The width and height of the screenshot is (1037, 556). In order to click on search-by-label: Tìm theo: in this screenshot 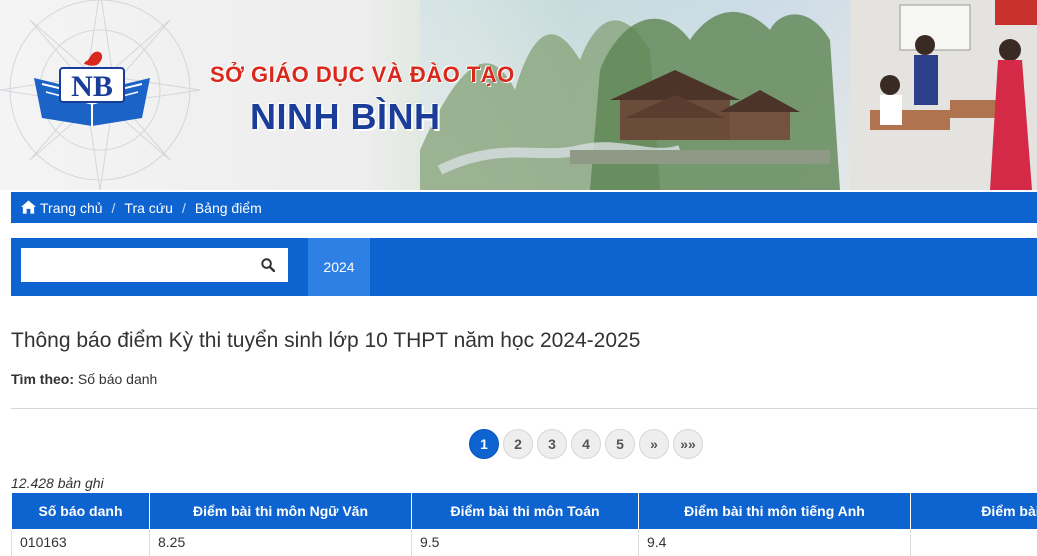, I will do `click(42, 379)`.